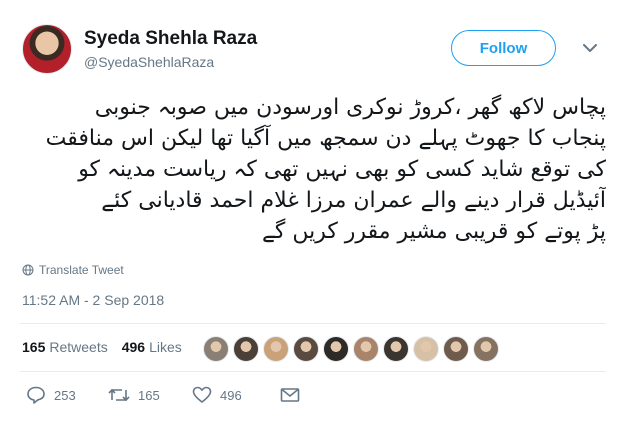  Describe the element at coordinates (590, 48) in the screenshot. I see `chevron-down-icon` at that location.